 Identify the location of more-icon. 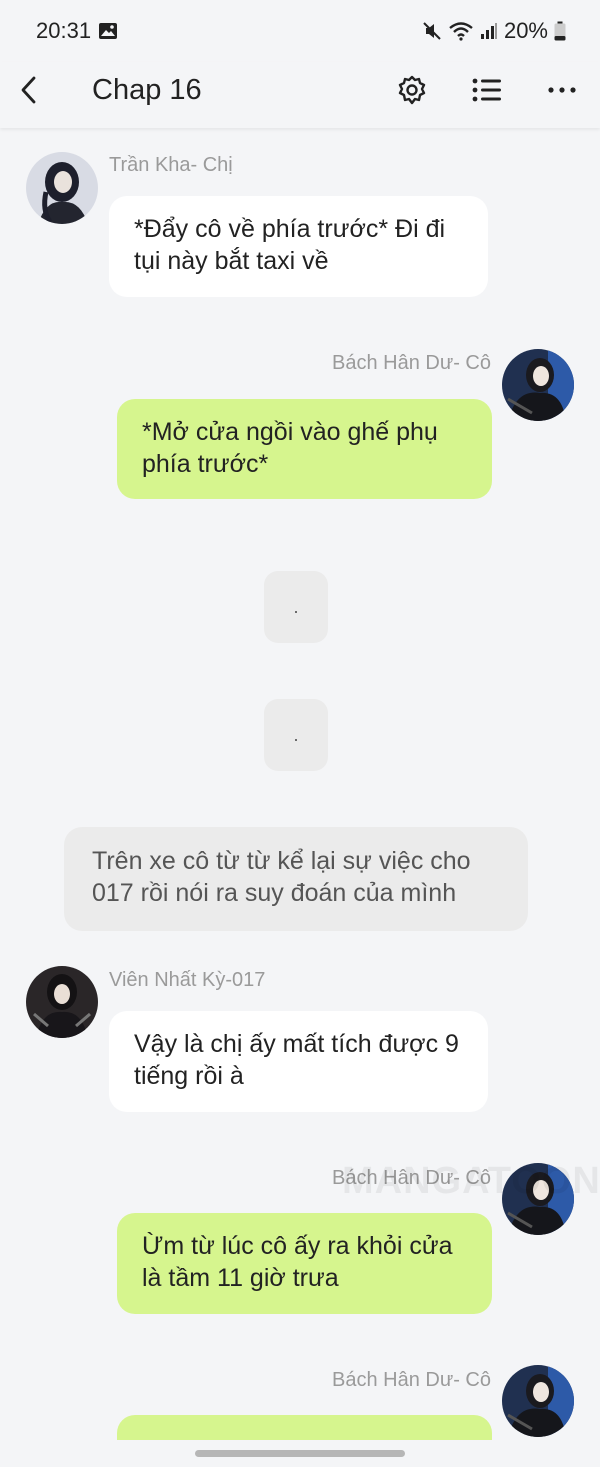
(562, 90).